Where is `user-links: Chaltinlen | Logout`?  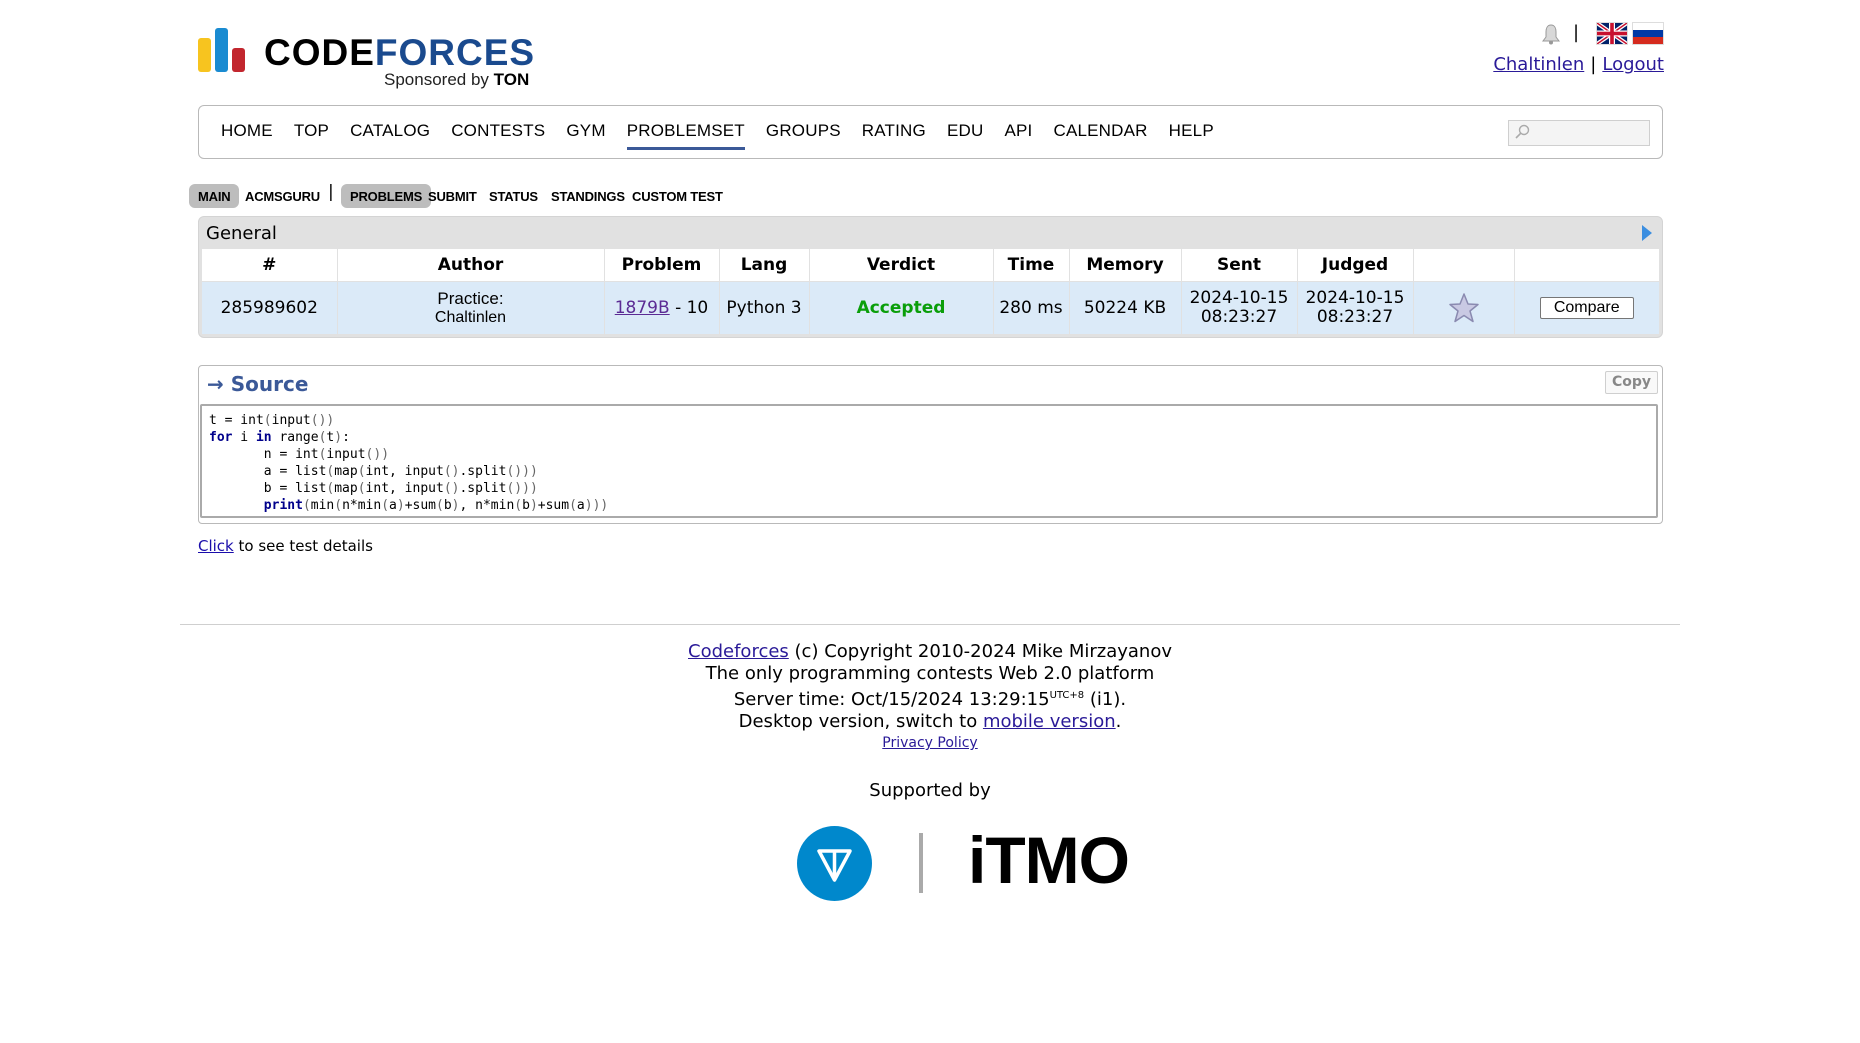 user-links: Chaltinlen | Logout is located at coordinates (1578, 64).